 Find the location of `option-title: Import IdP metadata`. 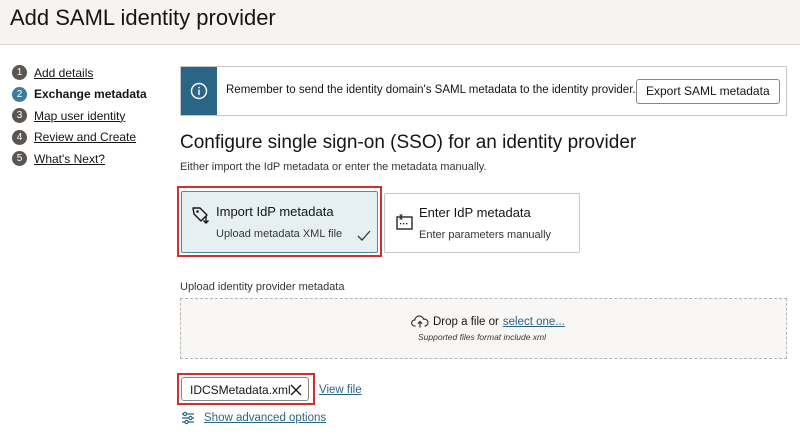

option-title: Import IdP metadata is located at coordinates (275, 211).